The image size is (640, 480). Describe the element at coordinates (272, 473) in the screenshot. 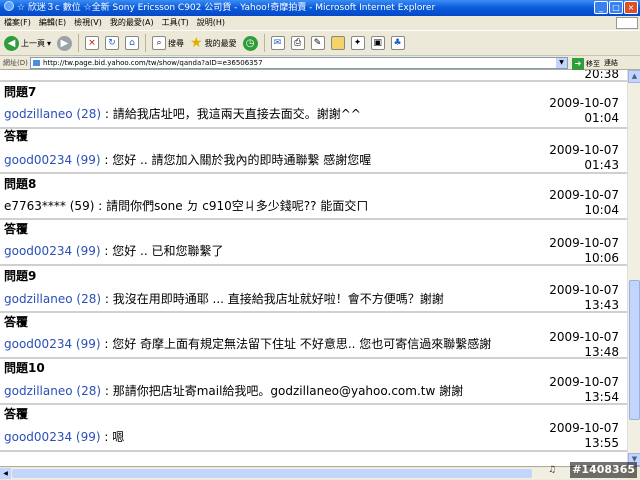

I see `horizontal-scroll-thumb` at that location.